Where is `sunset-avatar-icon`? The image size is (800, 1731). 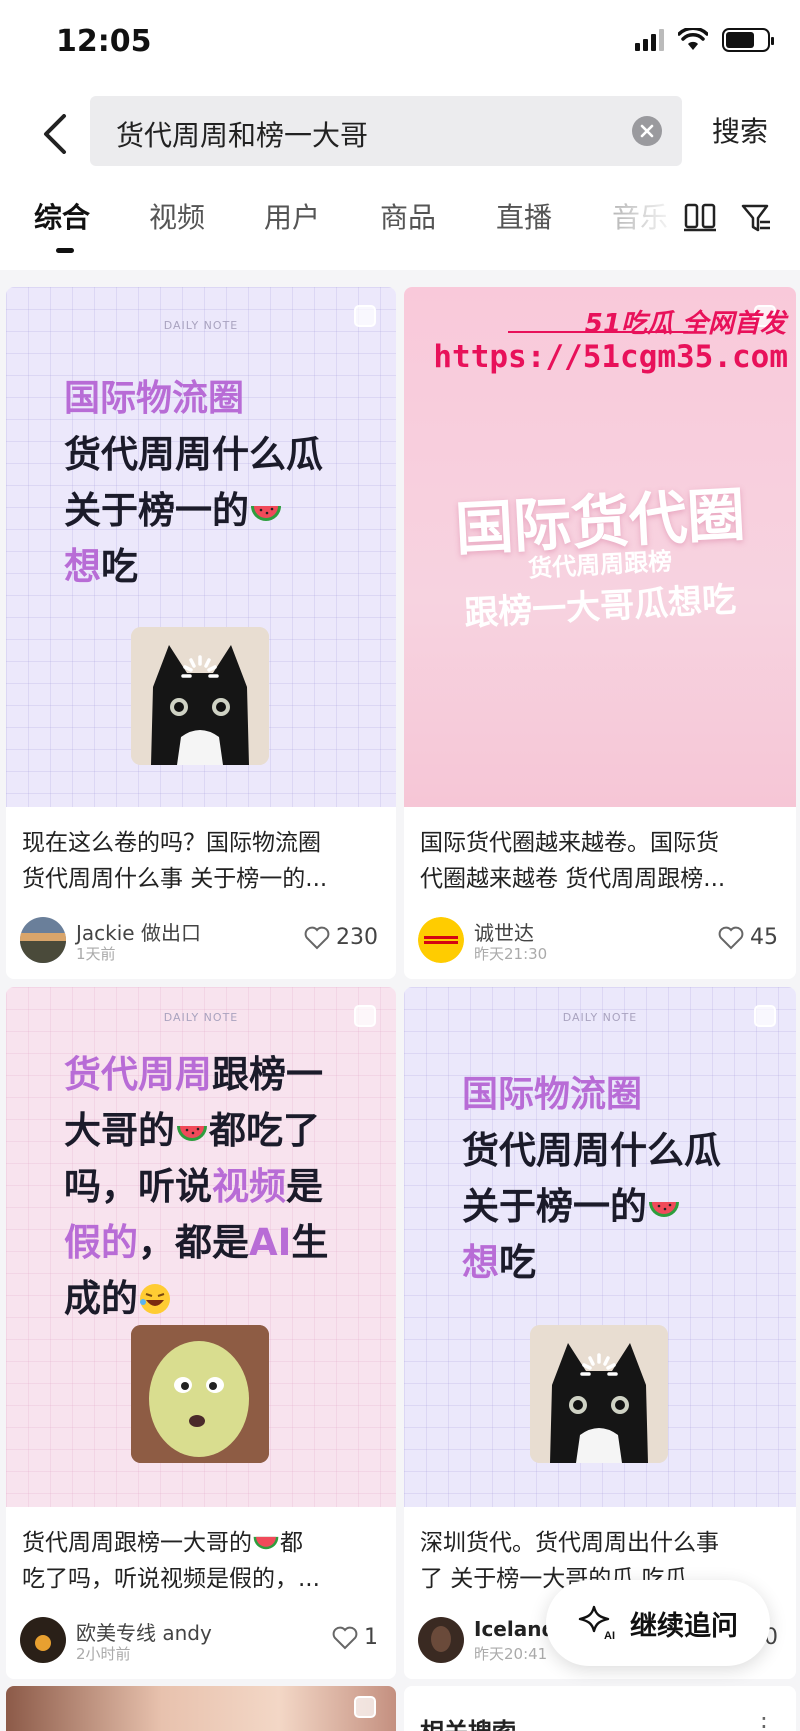
sunset-avatar-icon is located at coordinates (43, 1640).